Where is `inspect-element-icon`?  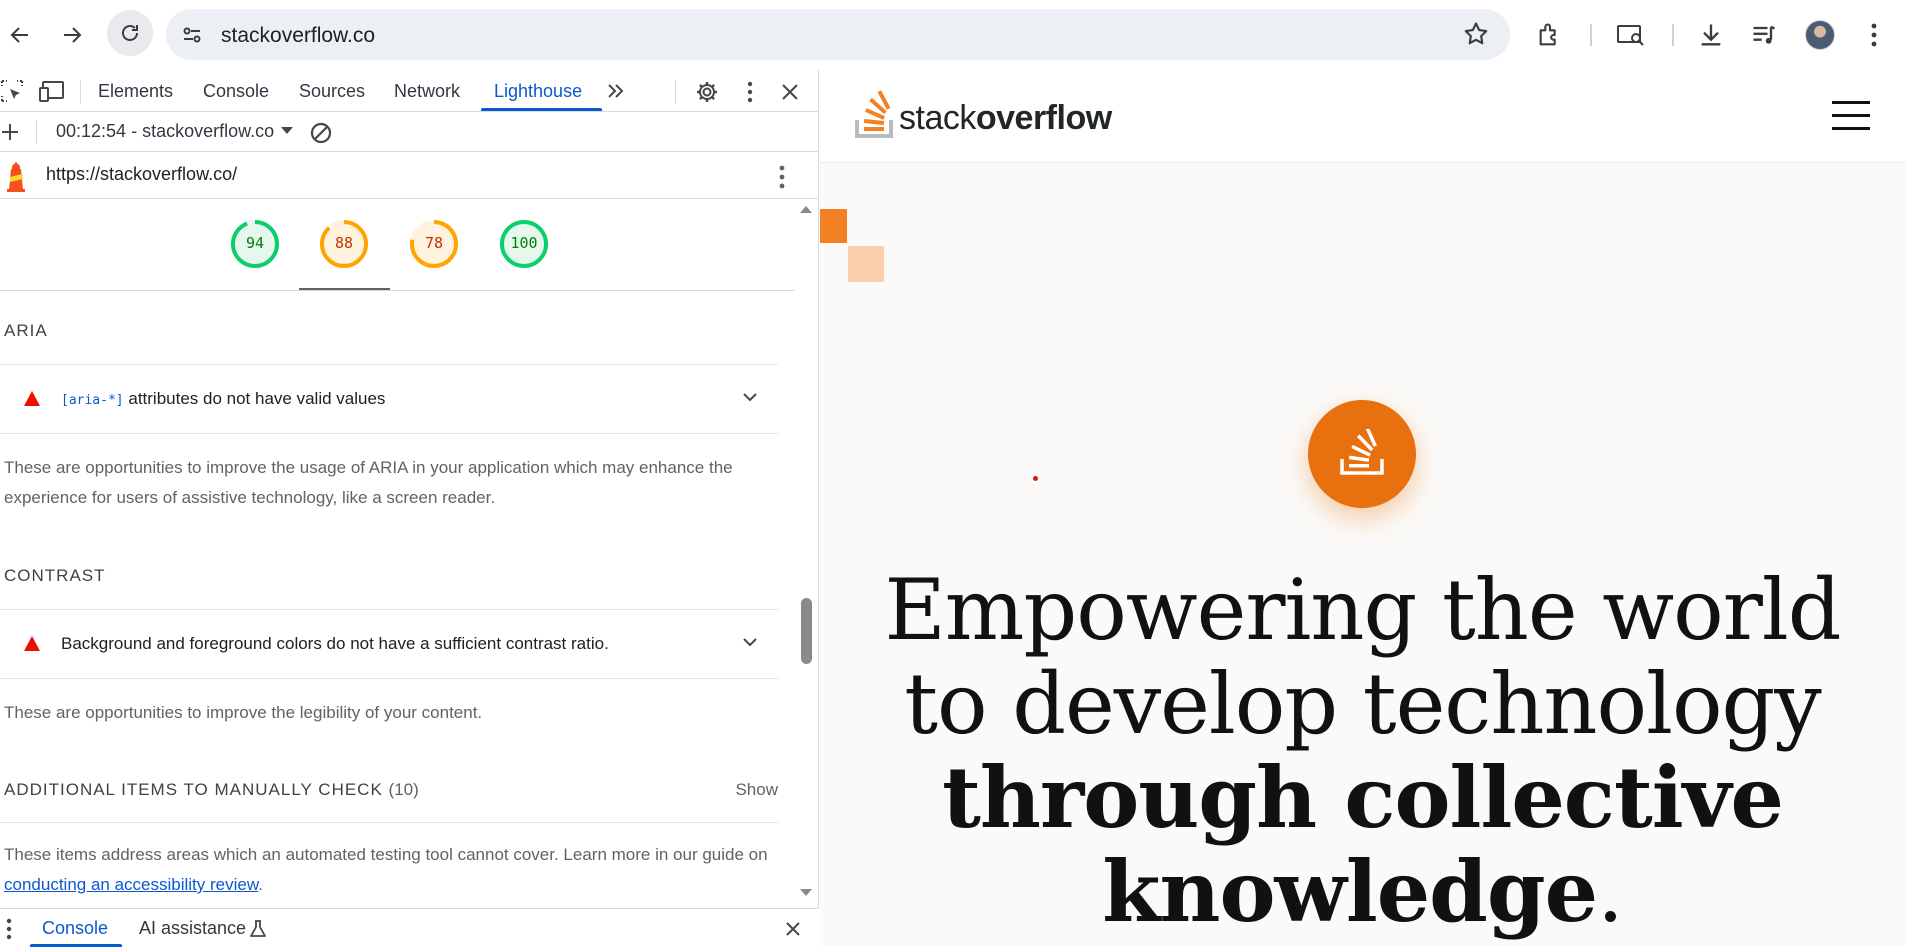 inspect-element-icon is located at coordinates (12, 91).